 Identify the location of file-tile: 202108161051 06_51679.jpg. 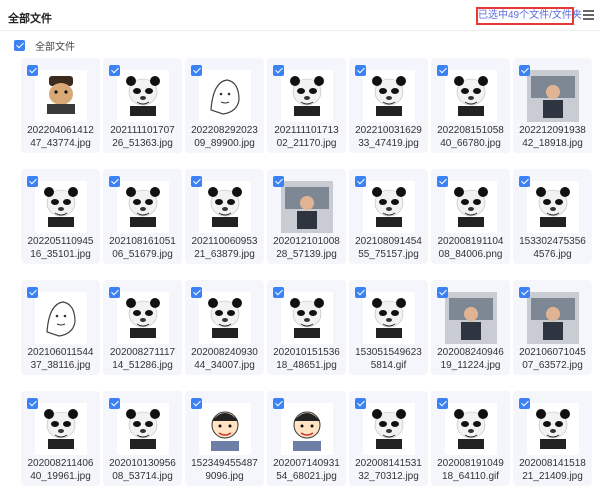
(142, 224).